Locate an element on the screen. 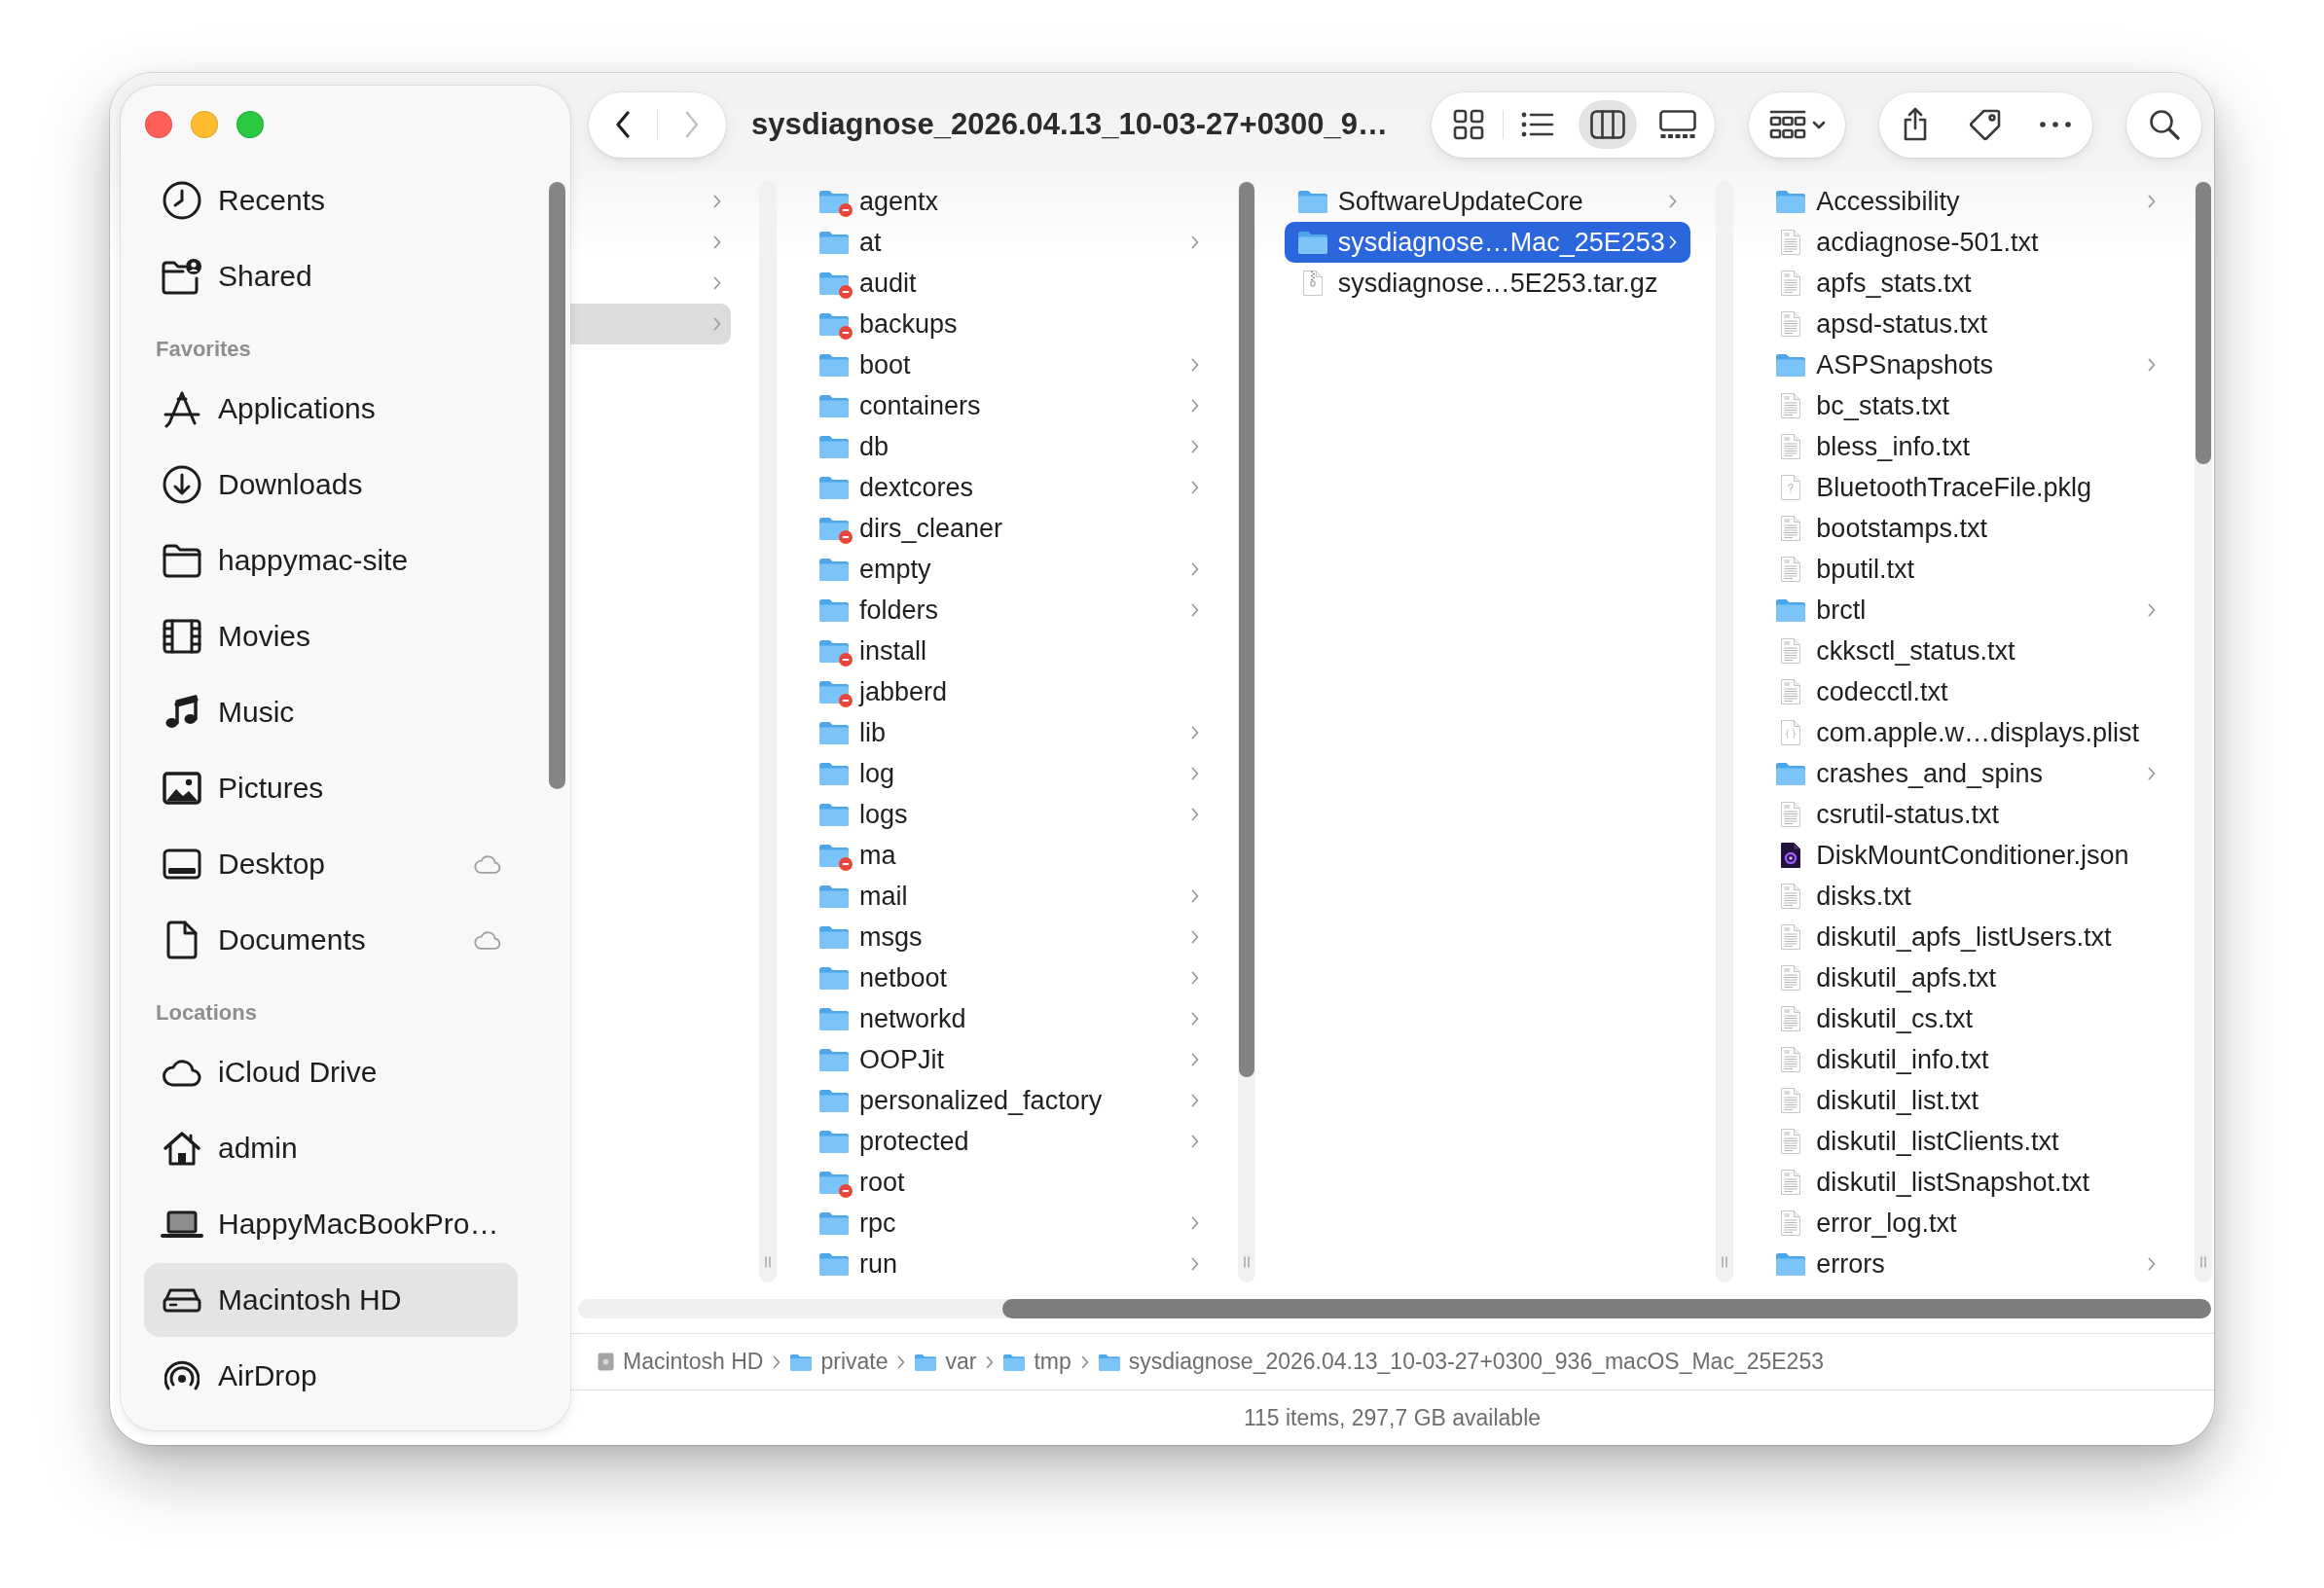 The width and height of the screenshot is (2324, 1588). folder-row: root is located at coordinates (1009, 1182).